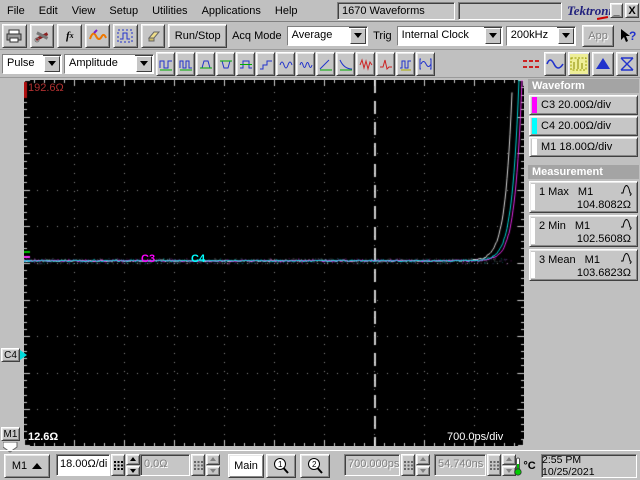 This screenshot has width=640, height=480. I want to click on c4-position-marker: C4, so click(10, 355).